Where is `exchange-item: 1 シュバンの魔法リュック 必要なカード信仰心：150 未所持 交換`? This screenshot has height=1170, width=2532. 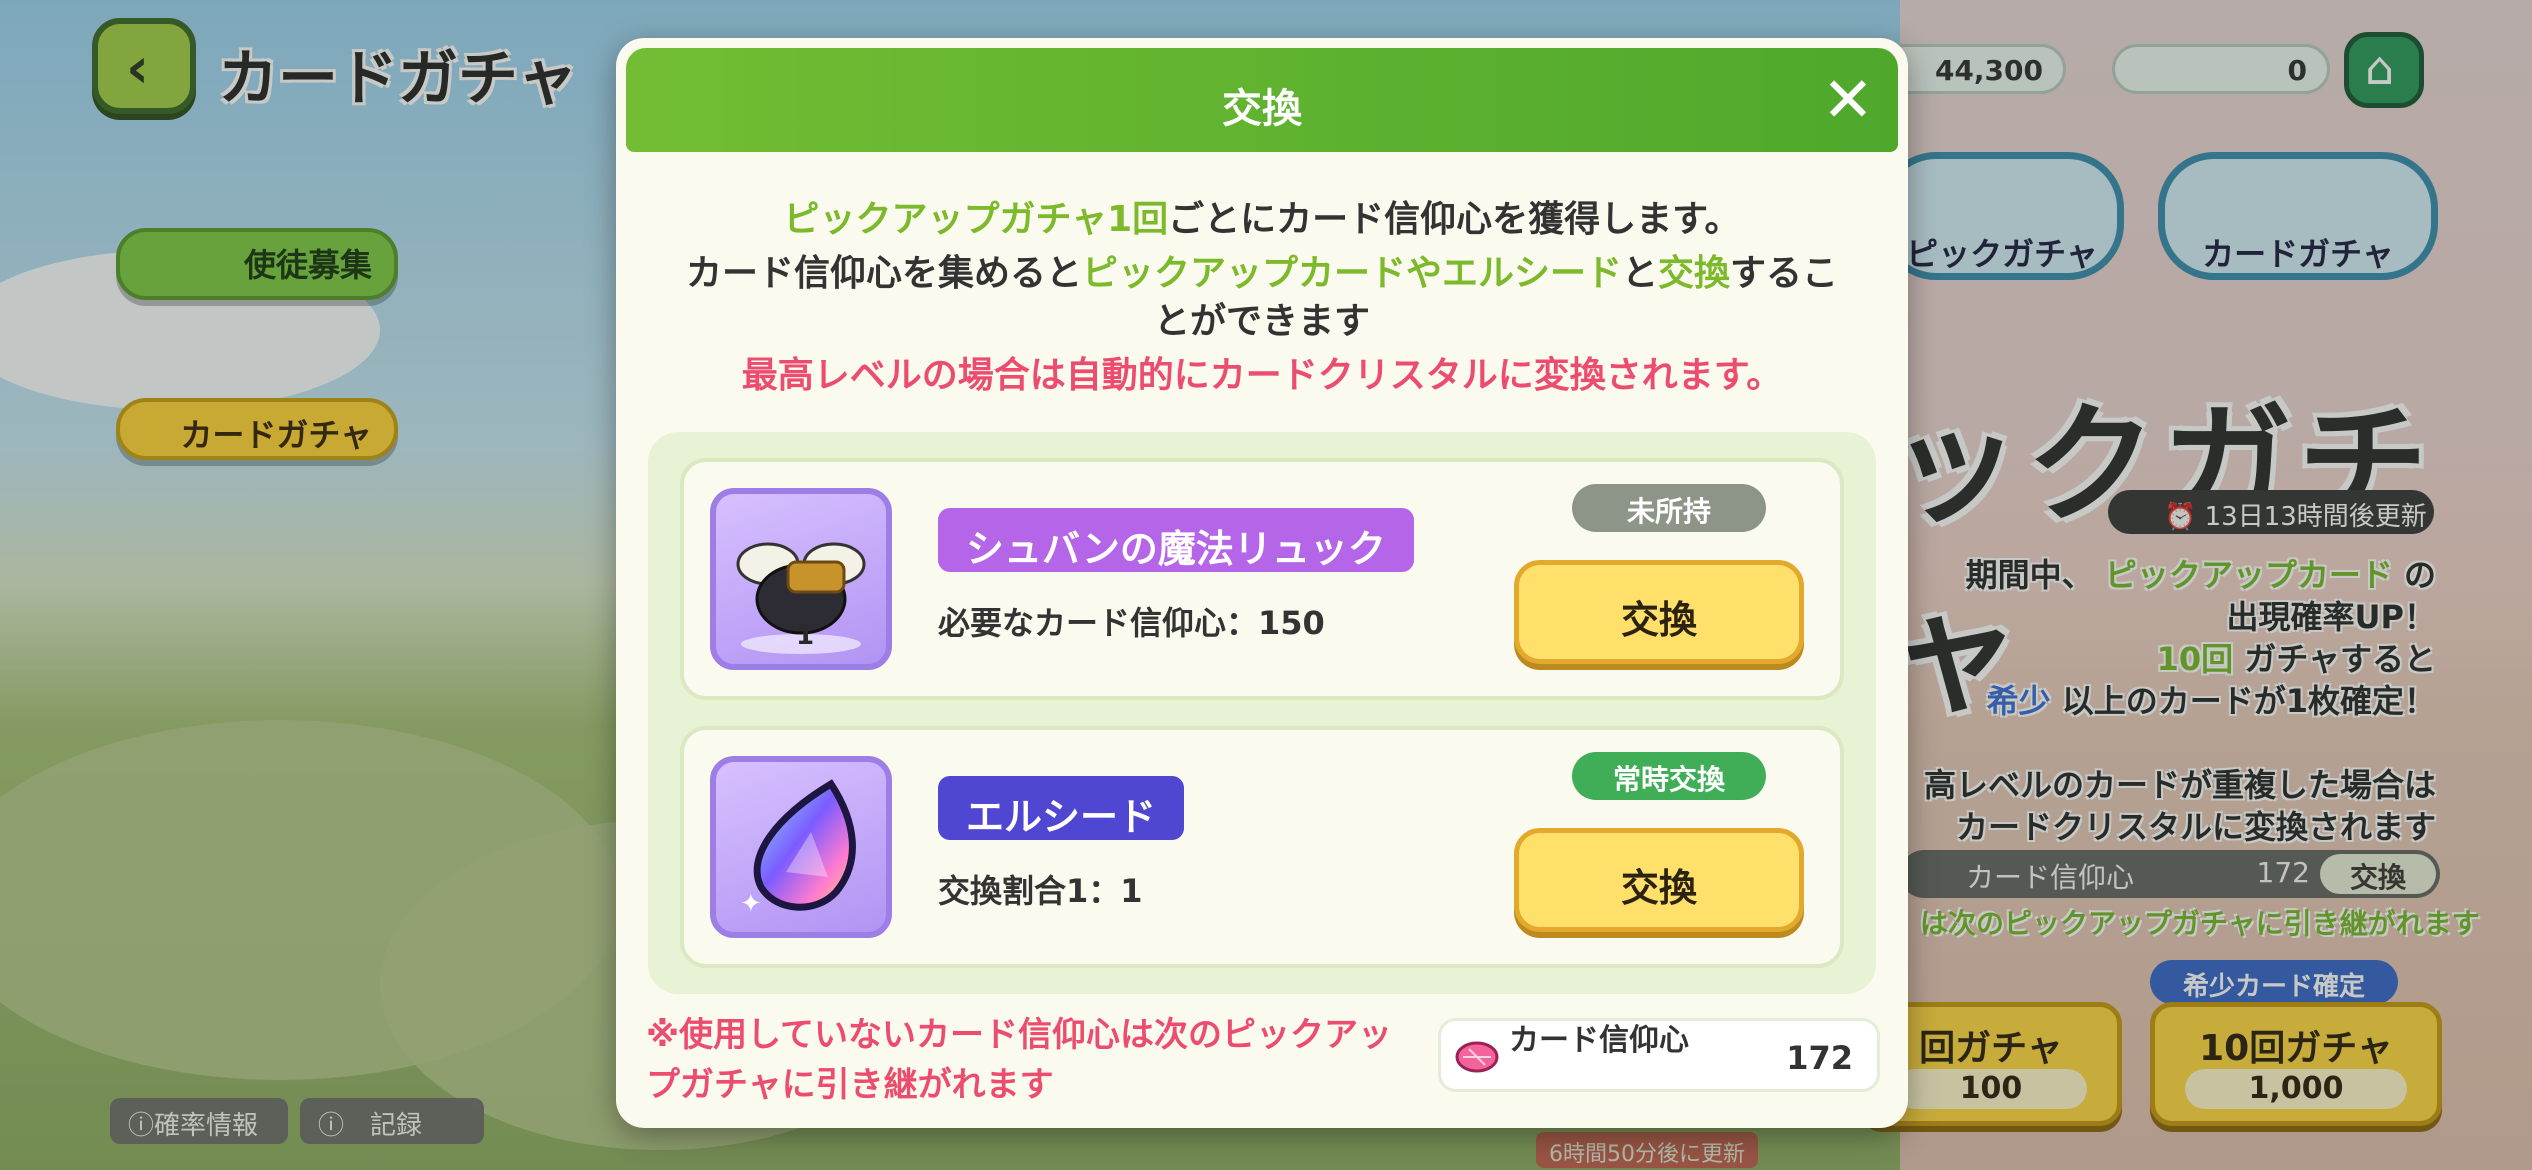
exchange-item: 1 シュバンの魔法リュック 必要なカード信仰心：150 未所持 交換 is located at coordinates (1262, 579).